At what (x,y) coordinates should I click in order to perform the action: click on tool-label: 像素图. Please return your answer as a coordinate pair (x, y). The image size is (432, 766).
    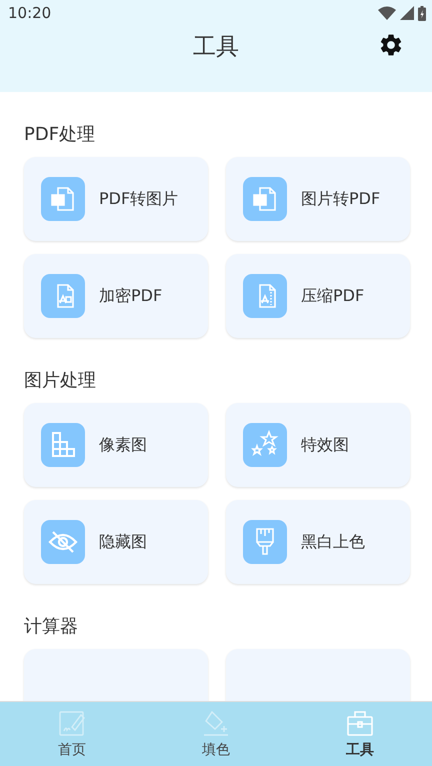
    Looking at the image, I should click on (123, 445).